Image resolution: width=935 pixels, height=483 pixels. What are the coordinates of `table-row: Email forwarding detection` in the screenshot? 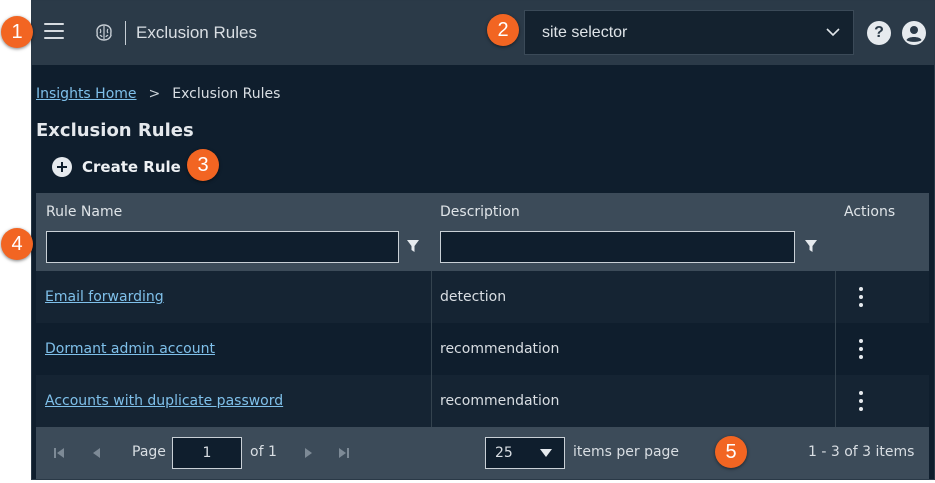 It's located at (482, 297).